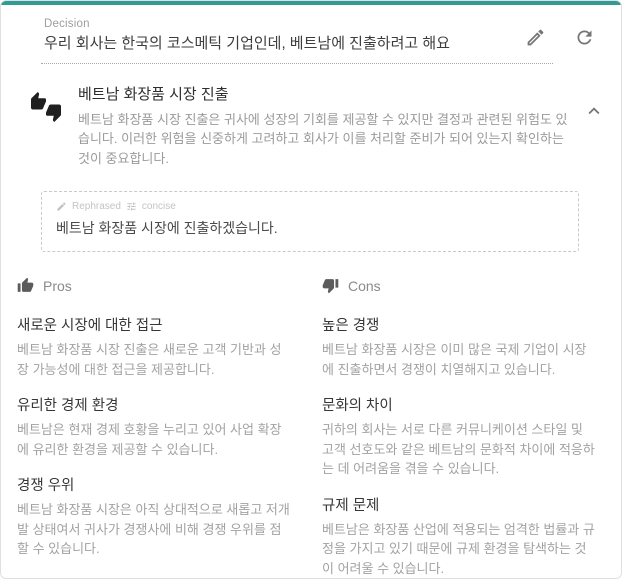  What do you see at coordinates (158, 206) in the screenshot?
I see `concise-label: concise` at bounding box center [158, 206].